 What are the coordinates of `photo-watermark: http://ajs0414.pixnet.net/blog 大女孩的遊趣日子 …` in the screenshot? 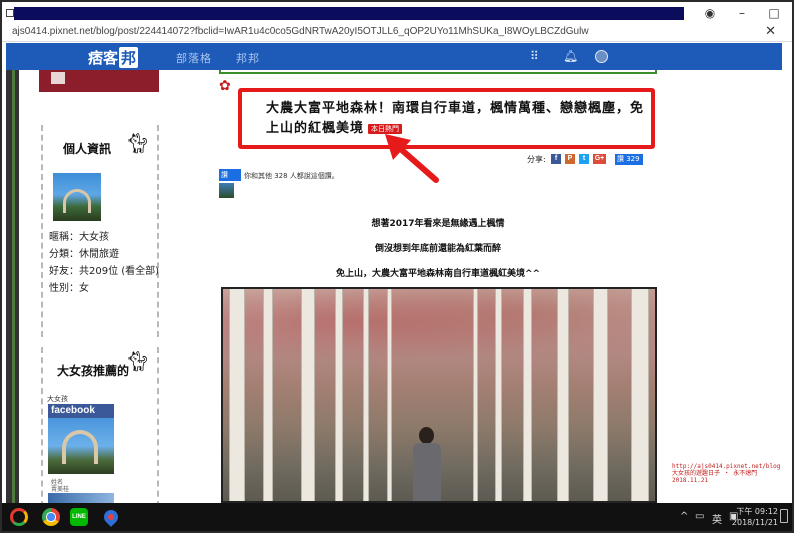 It's located at (726, 473).